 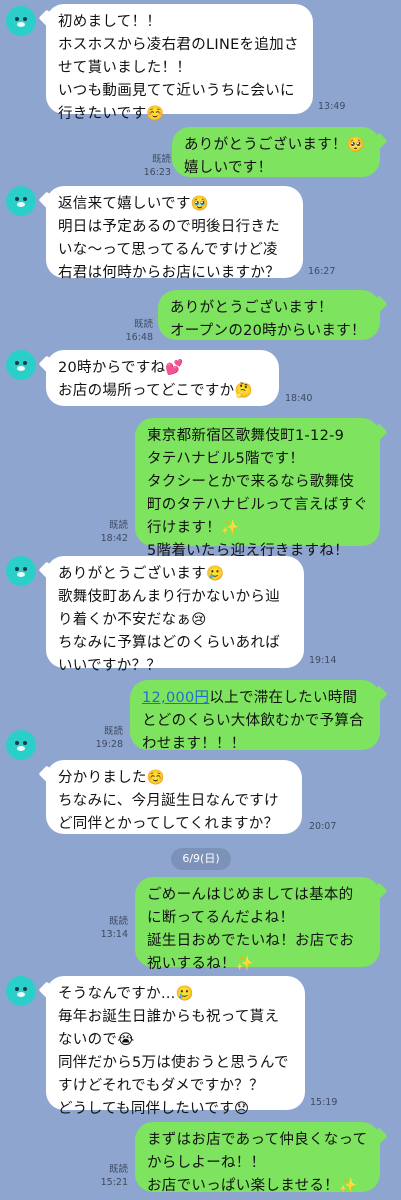 What do you see at coordinates (322, 271) in the screenshot?
I see `message-time: 16:27` at bounding box center [322, 271].